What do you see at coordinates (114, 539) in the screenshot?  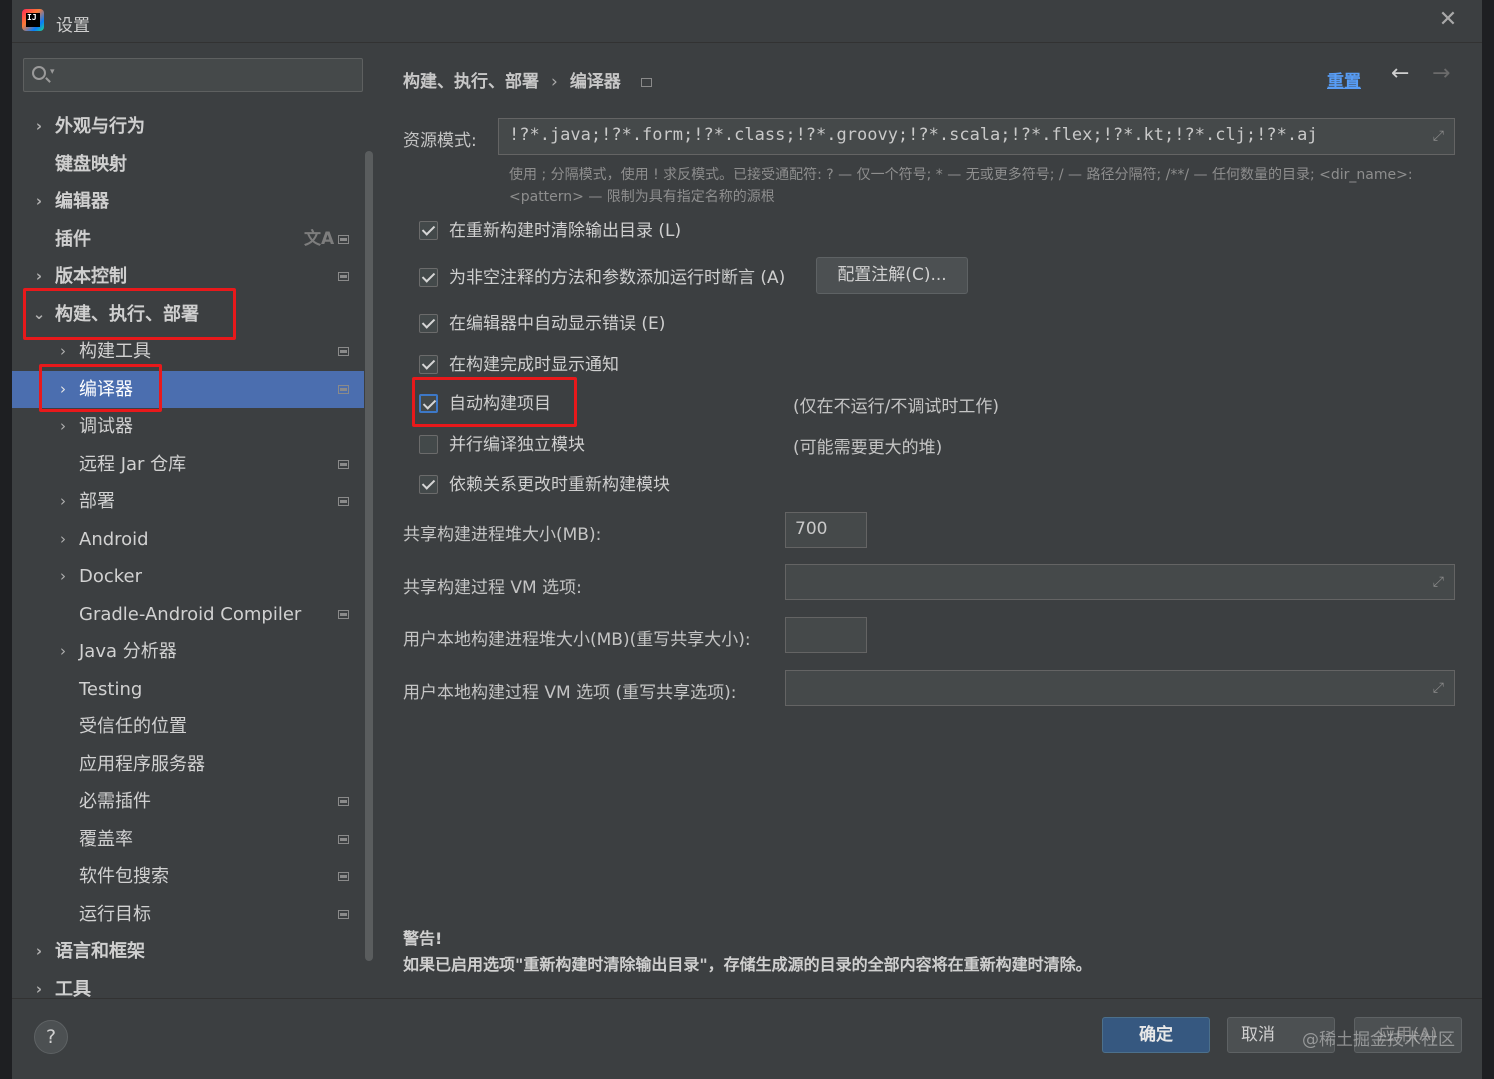 I see `sidebar-item-label: Android` at bounding box center [114, 539].